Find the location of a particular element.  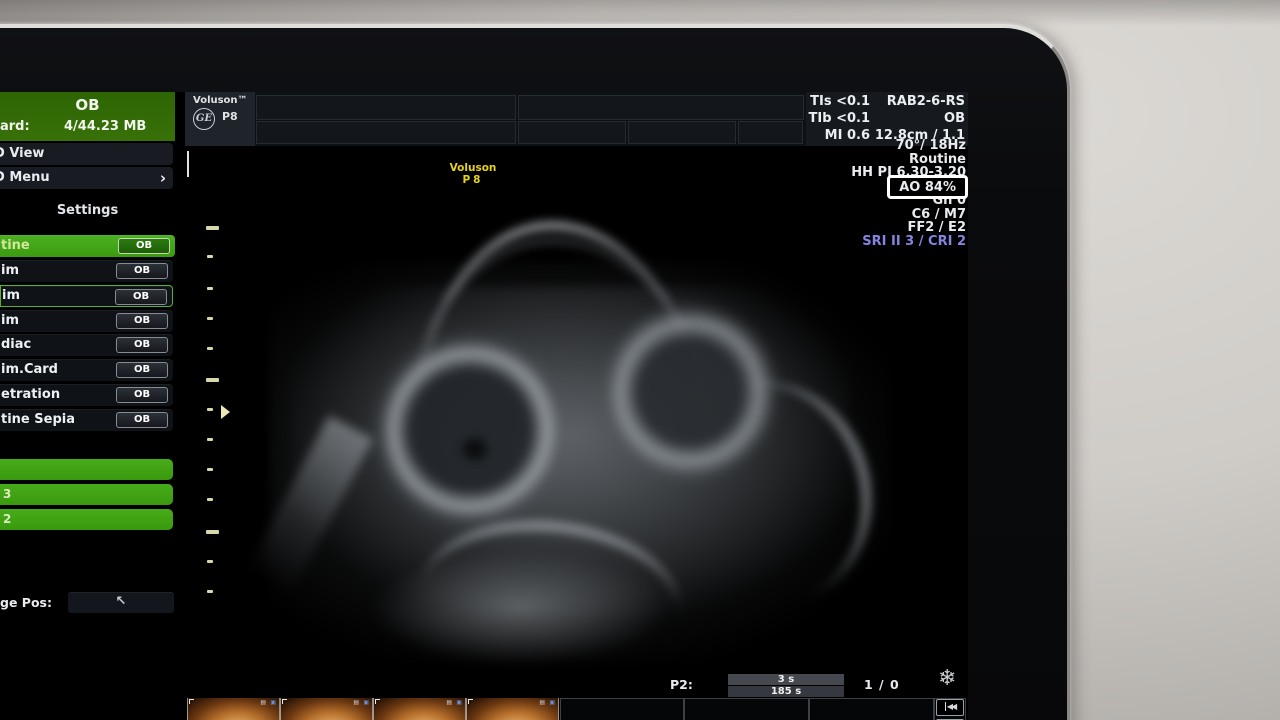

time-total: 185 s is located at coordinates (786, 691).